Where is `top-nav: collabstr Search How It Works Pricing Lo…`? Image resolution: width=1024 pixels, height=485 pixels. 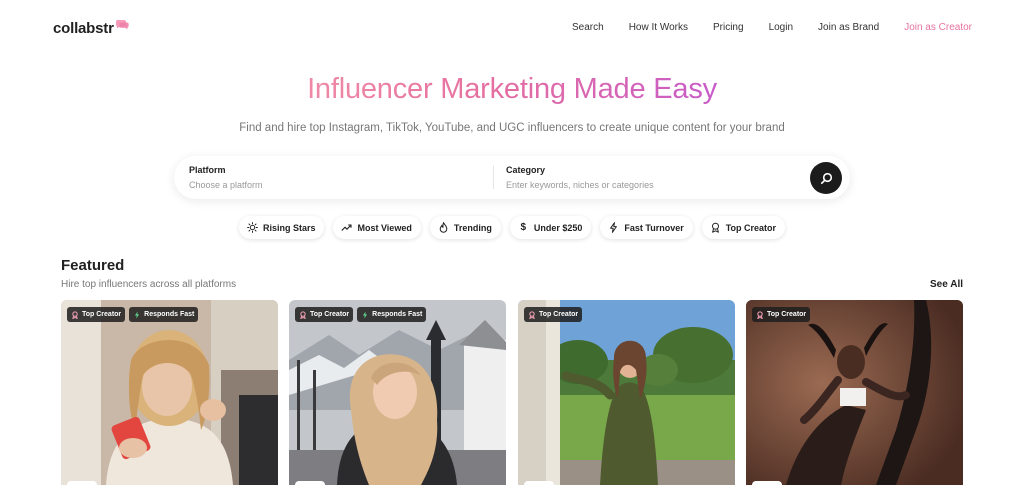
top-nav: collabstr Search How It Works Pricing Lo… is located at coordinates (512, 29).